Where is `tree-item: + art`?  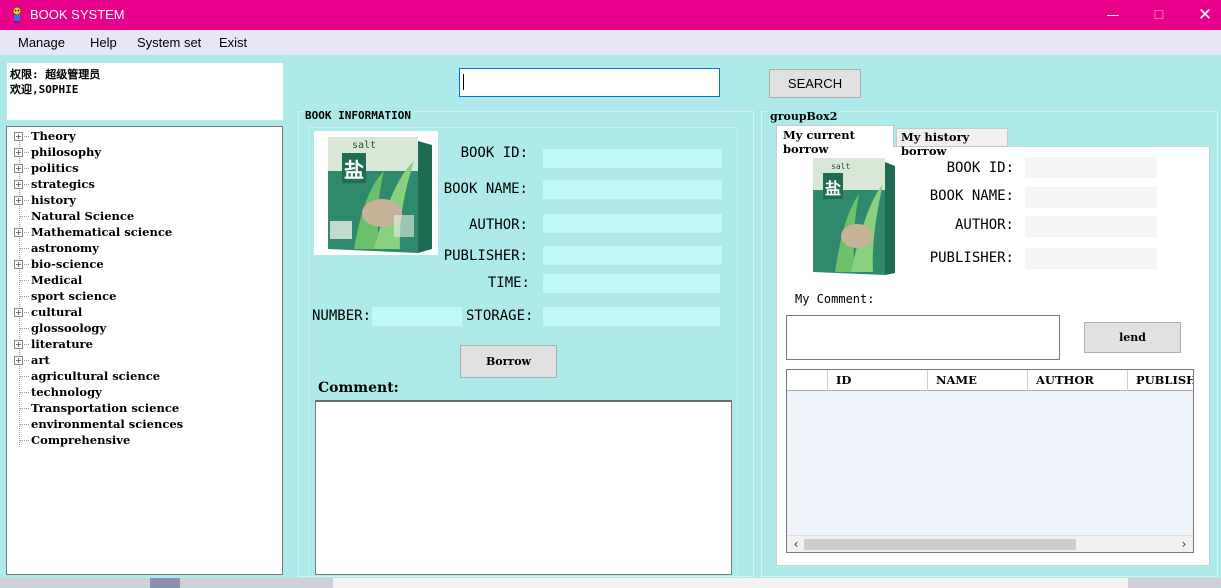
tree-item: + art is located at coordinates (144, 360).